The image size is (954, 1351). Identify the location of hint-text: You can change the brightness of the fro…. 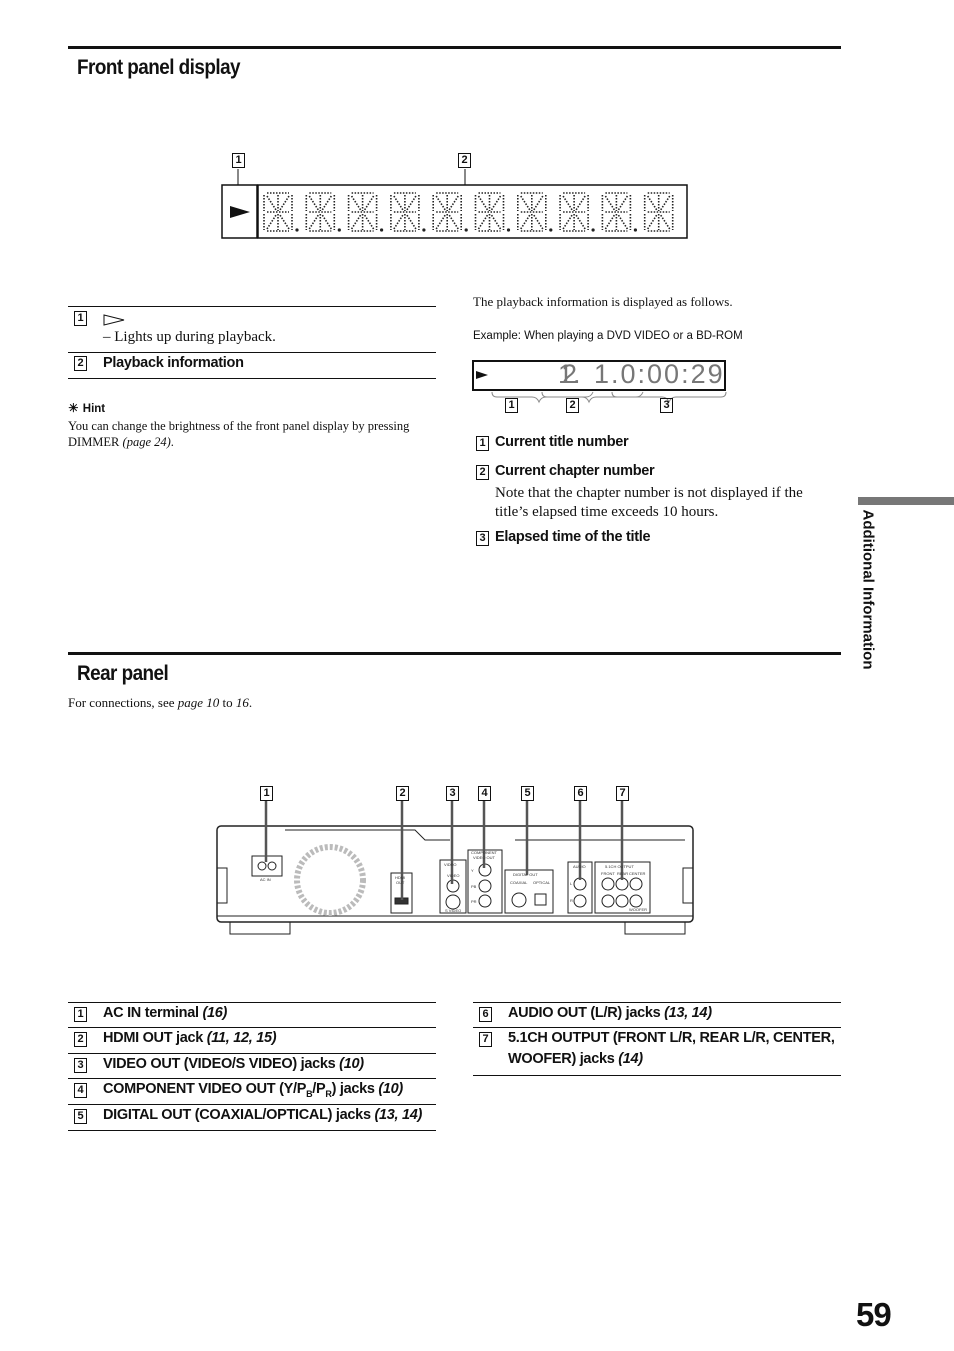
(253, 434).